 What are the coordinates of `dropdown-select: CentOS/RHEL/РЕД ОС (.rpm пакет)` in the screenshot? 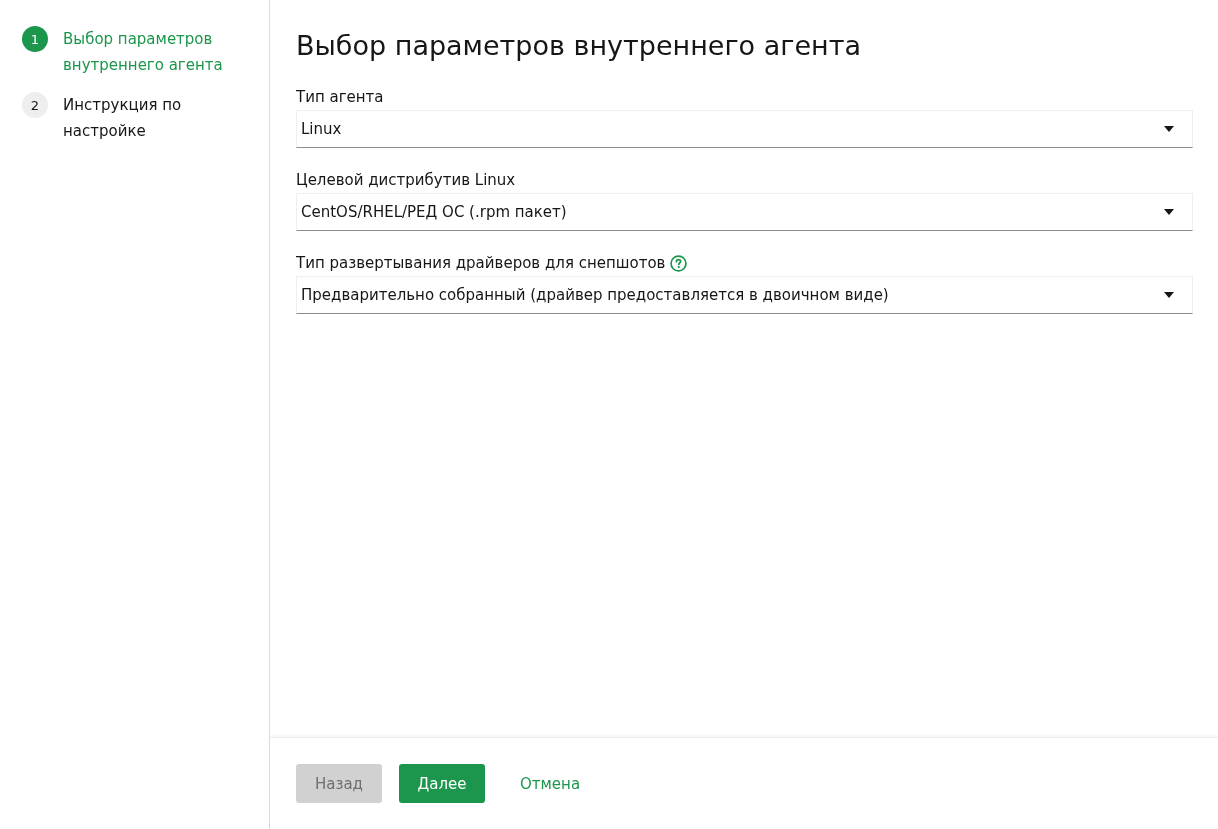 It's located at (744, 212).